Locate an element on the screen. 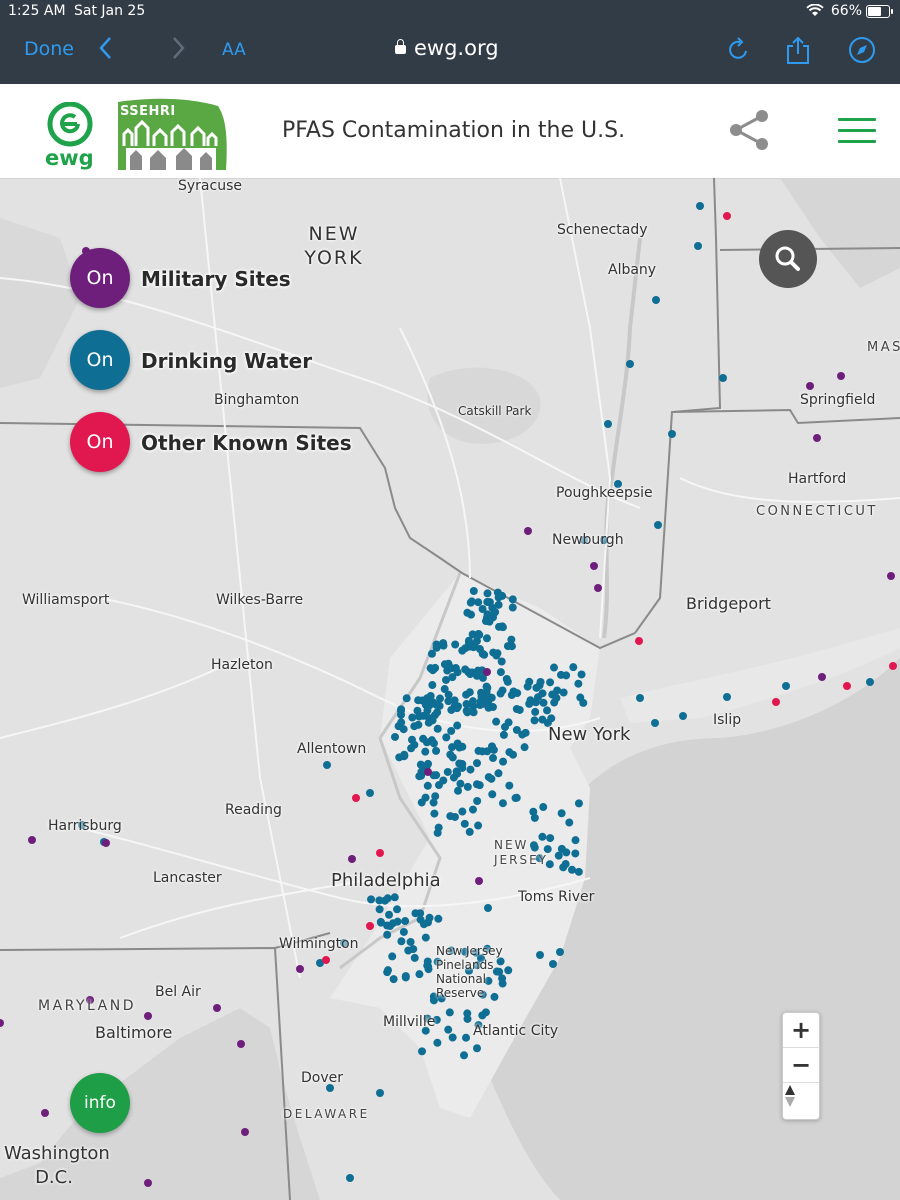 Image resolution: width=900 pixels, height=1200 pixels. map-search-button is located at coordinates (788, 259).